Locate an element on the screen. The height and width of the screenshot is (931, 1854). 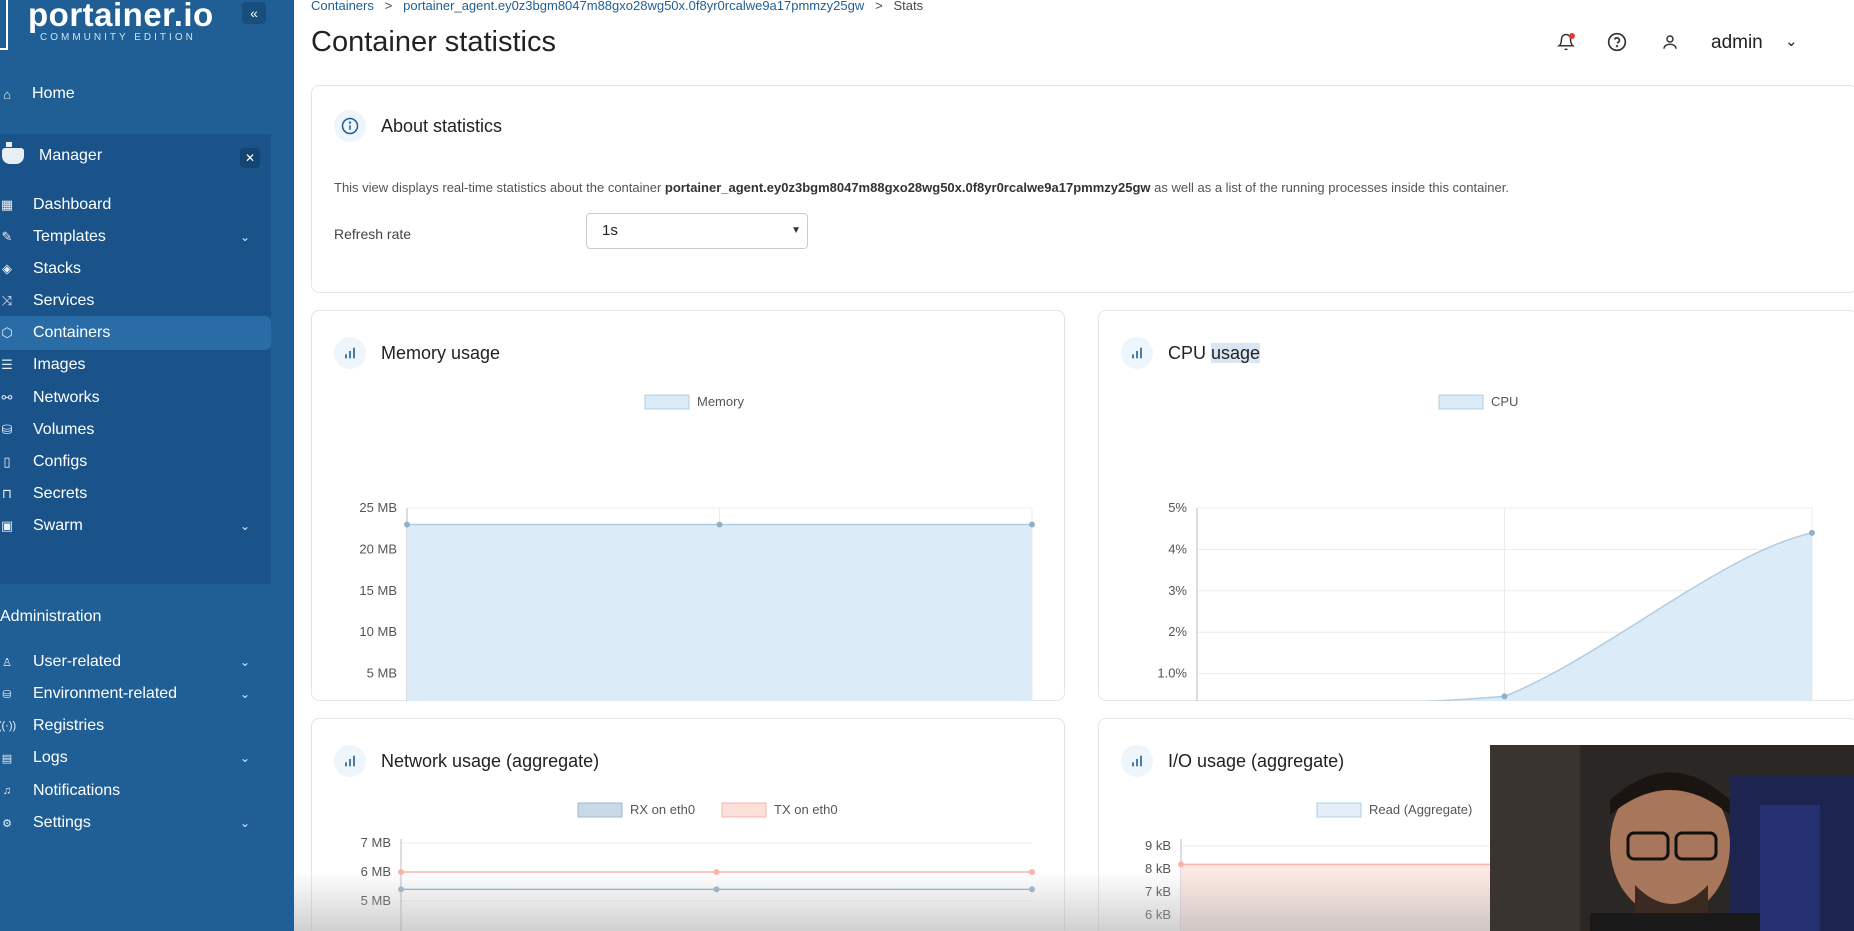
y-tick-label: 7 MB is located at coordinates (376, 842).